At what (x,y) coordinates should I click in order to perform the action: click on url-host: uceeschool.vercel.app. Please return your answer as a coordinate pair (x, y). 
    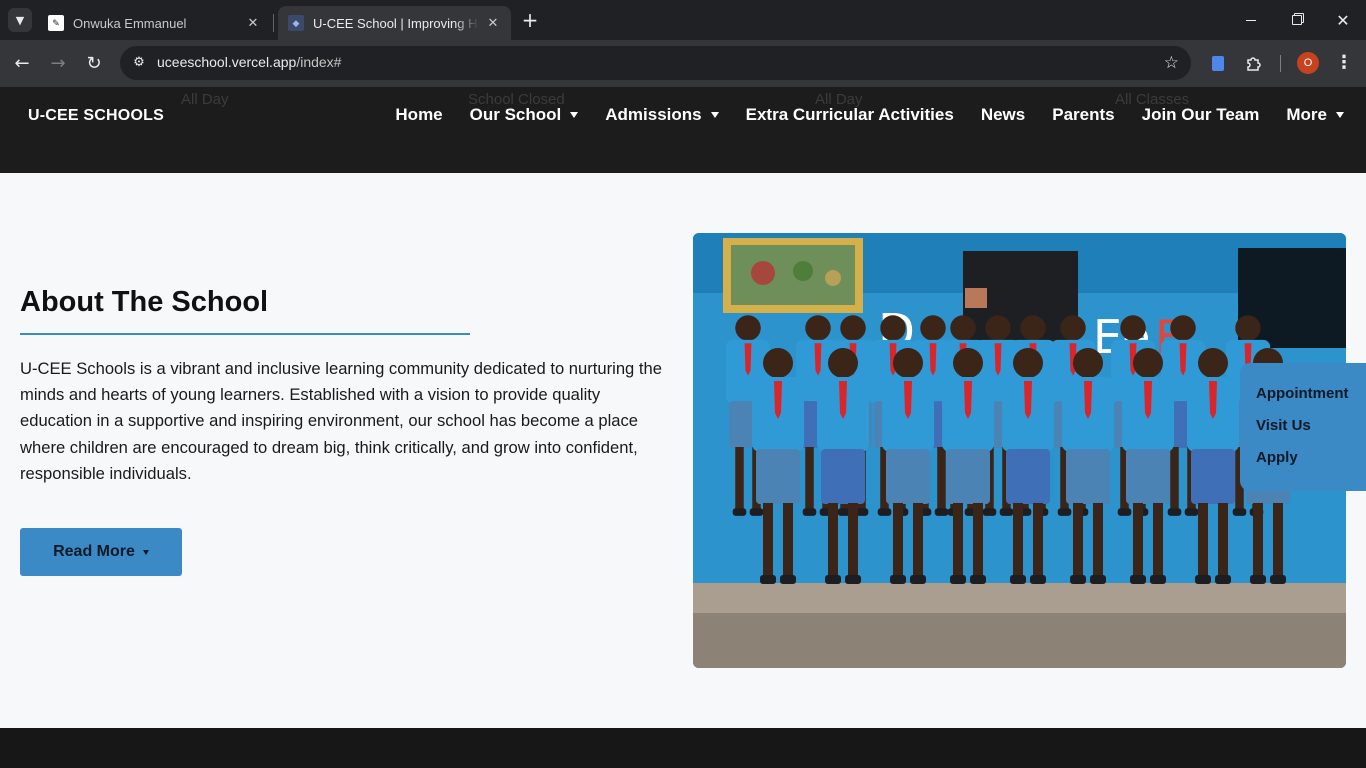
    Looking at the image, I should click on (227, 62).